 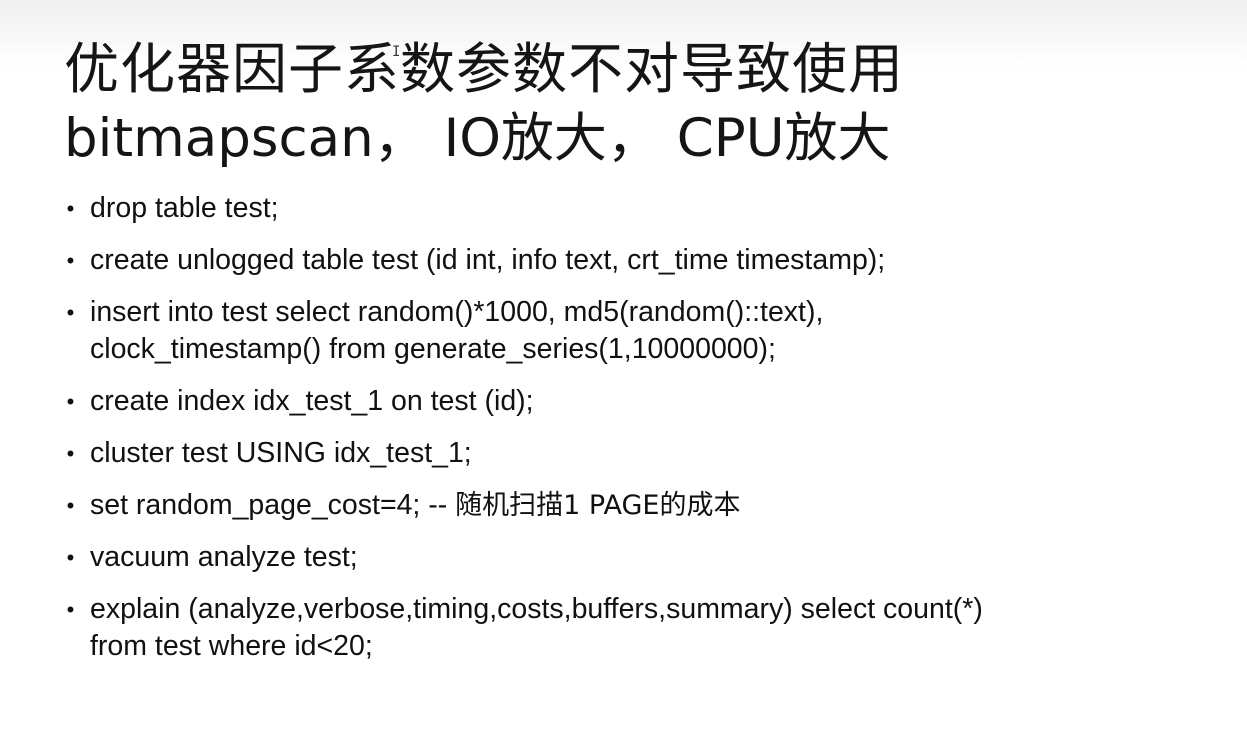 What do you see at coordinates (231, 646) in the screenshot?
I see `bullet-text-line-2: from test where id<20;` at bounding box center [231, 646].